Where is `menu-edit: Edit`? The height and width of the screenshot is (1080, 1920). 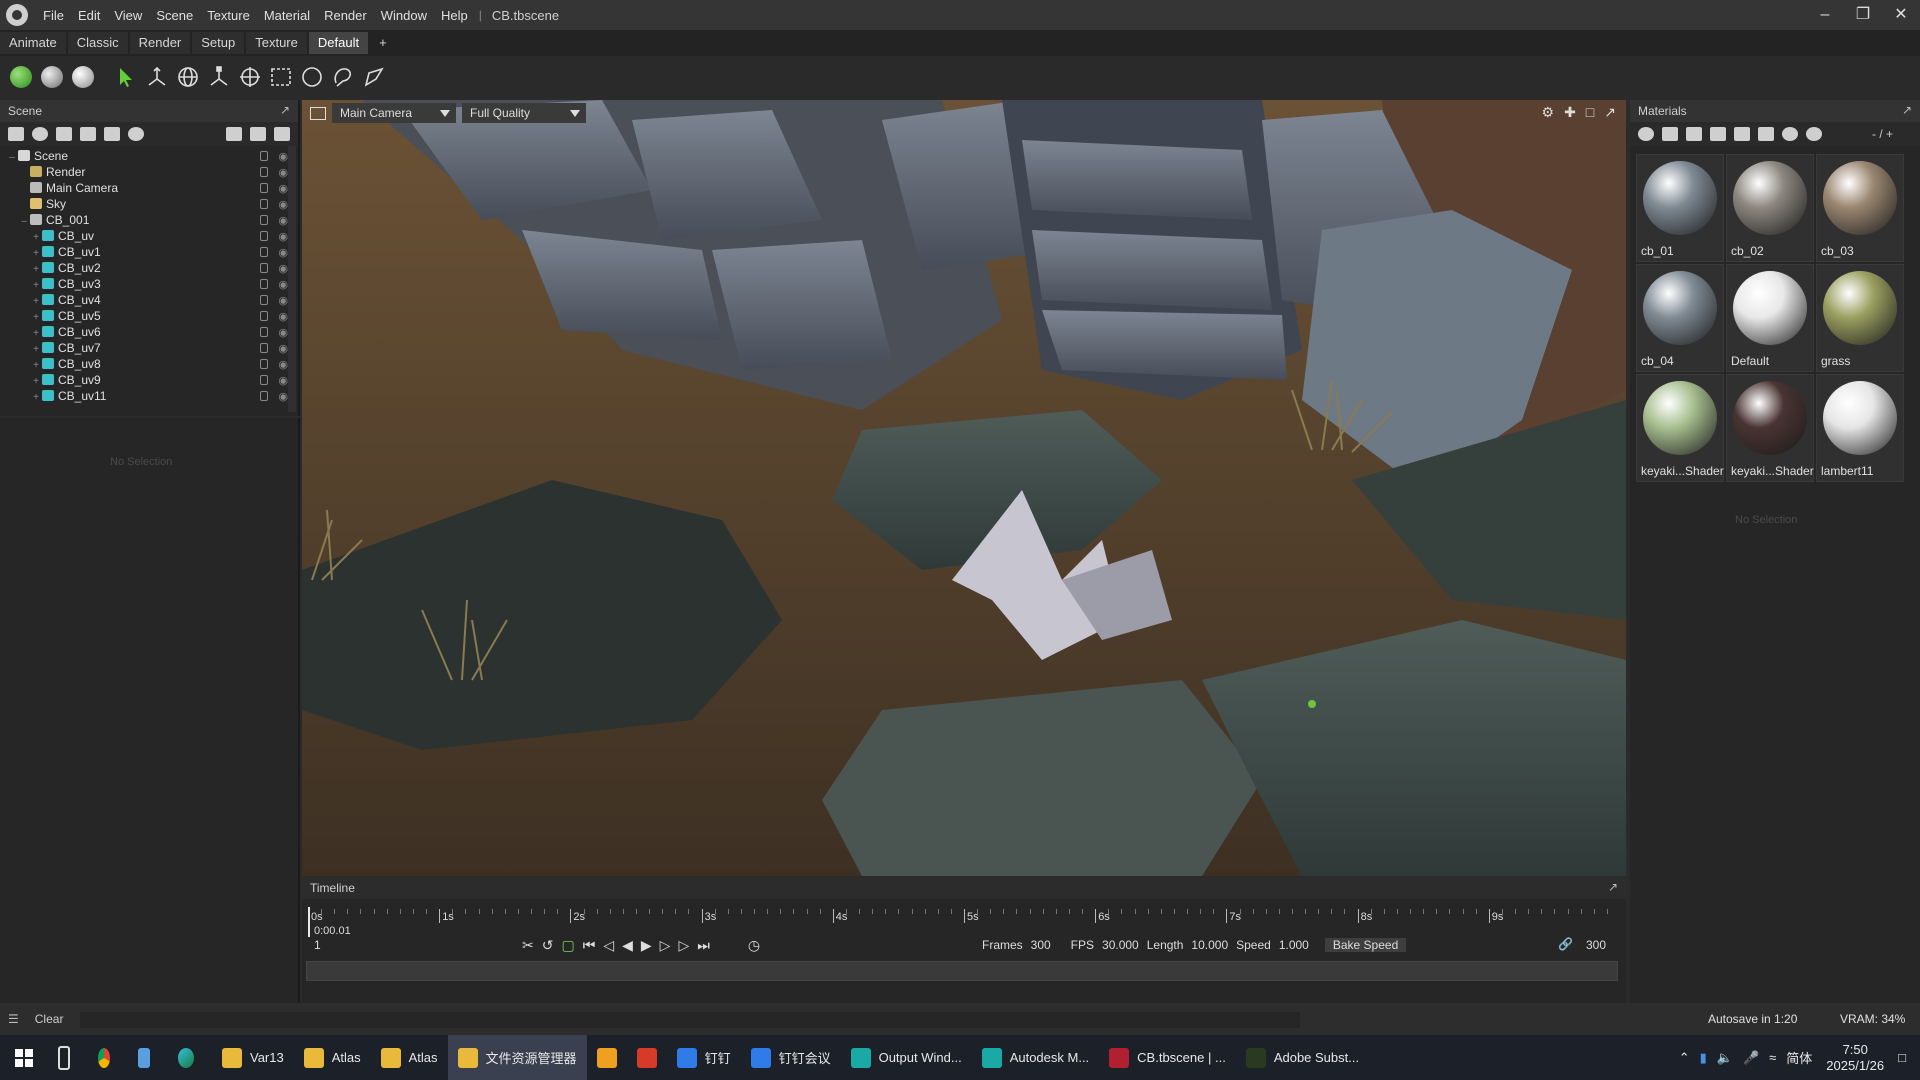 menu-edit: Edit is located at coordinates (89, 15).